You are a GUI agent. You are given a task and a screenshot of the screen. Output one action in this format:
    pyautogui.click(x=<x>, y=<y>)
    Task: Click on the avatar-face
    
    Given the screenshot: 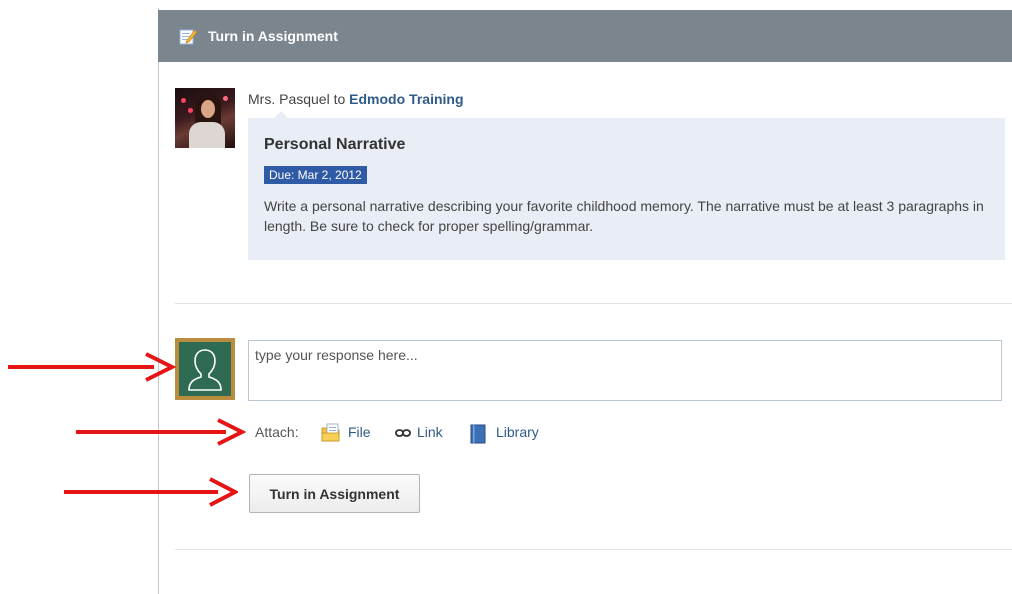 What is the action you would take?
    pyautogui.click(x=208, y=109)
    